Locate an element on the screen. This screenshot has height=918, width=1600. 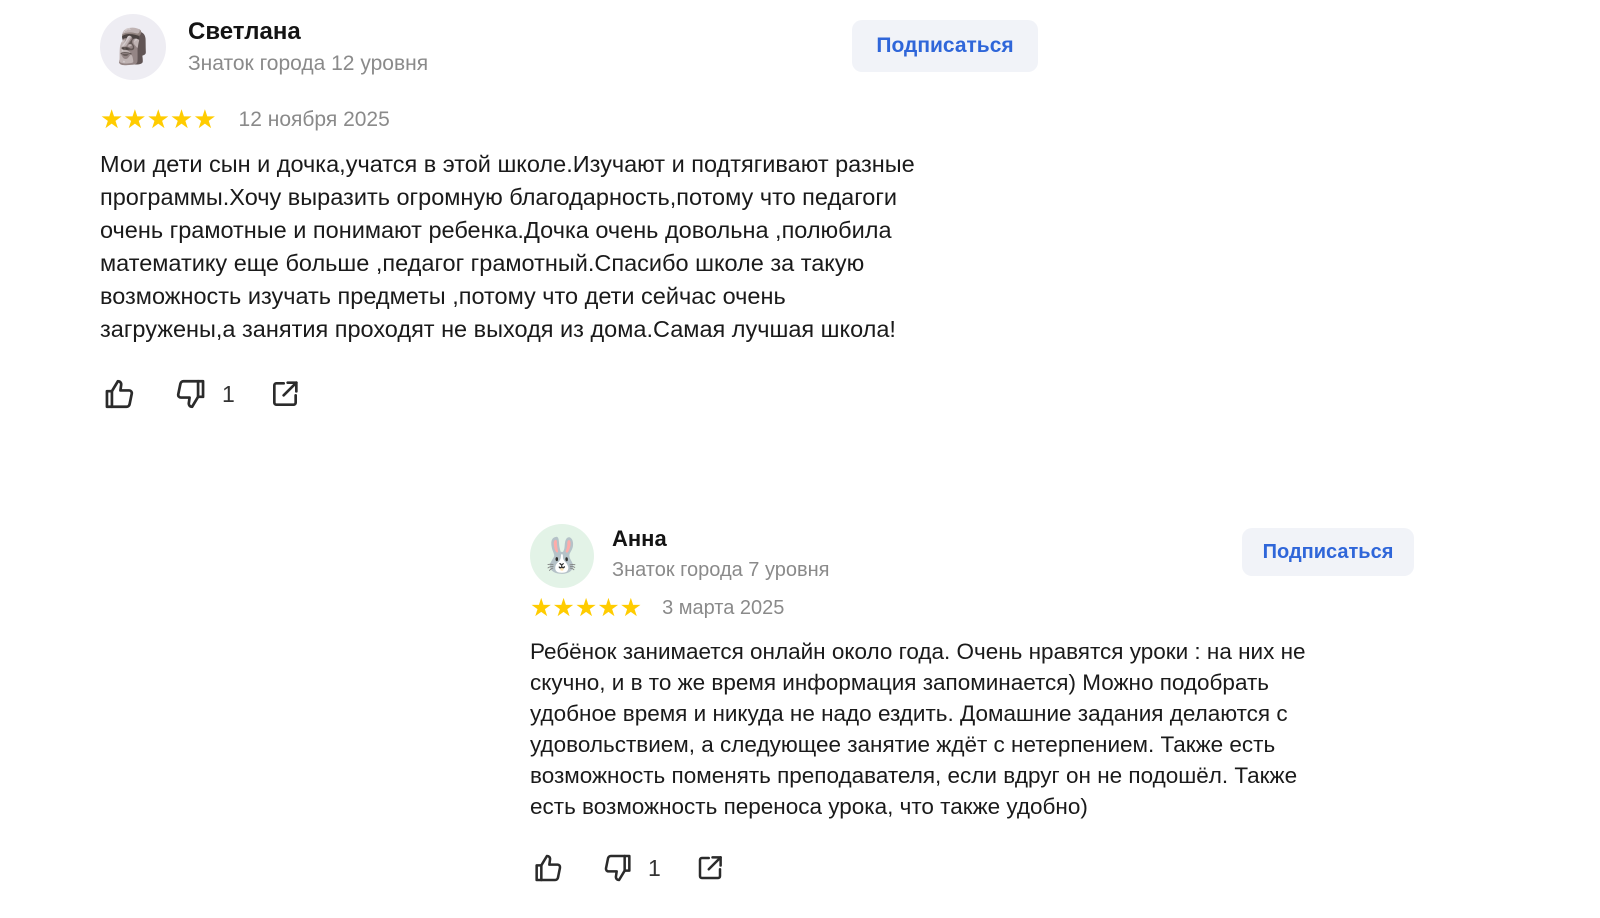
review-date: 12 ноября 2025 is located at coordinates (314, 119).